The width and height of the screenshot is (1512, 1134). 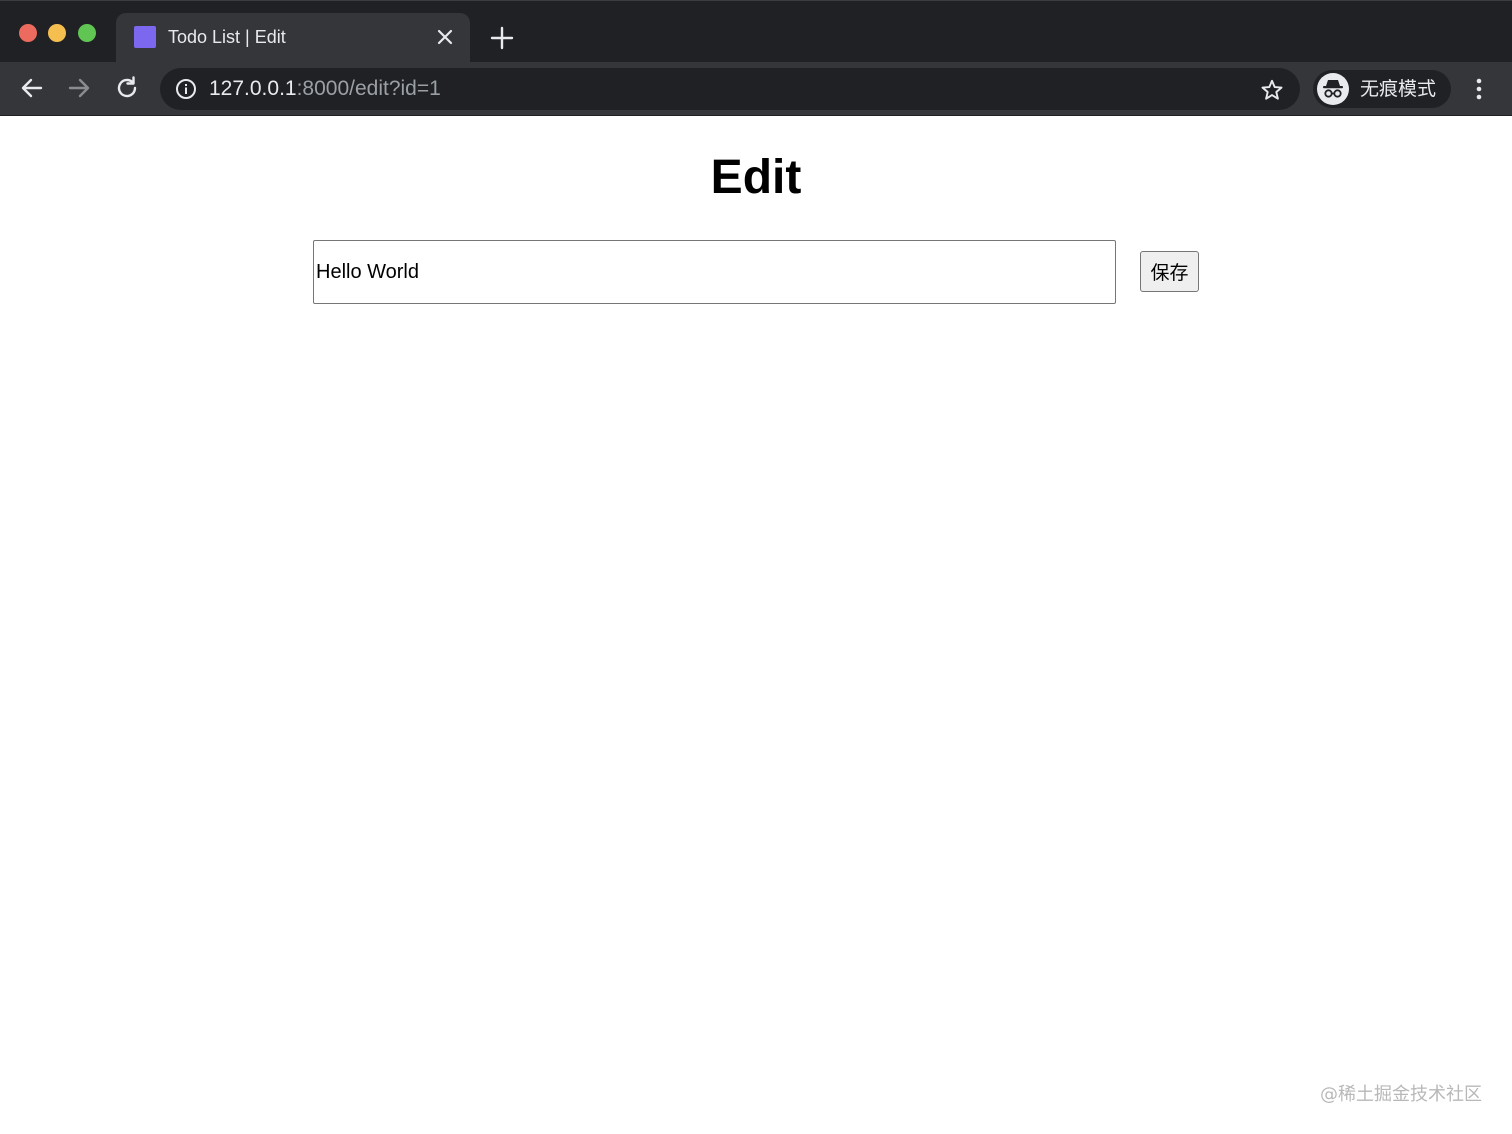 What do you see at coordinates (57, 33) in the screenshot?
I see `minimize-window-button` at bounding box center [57, 33].